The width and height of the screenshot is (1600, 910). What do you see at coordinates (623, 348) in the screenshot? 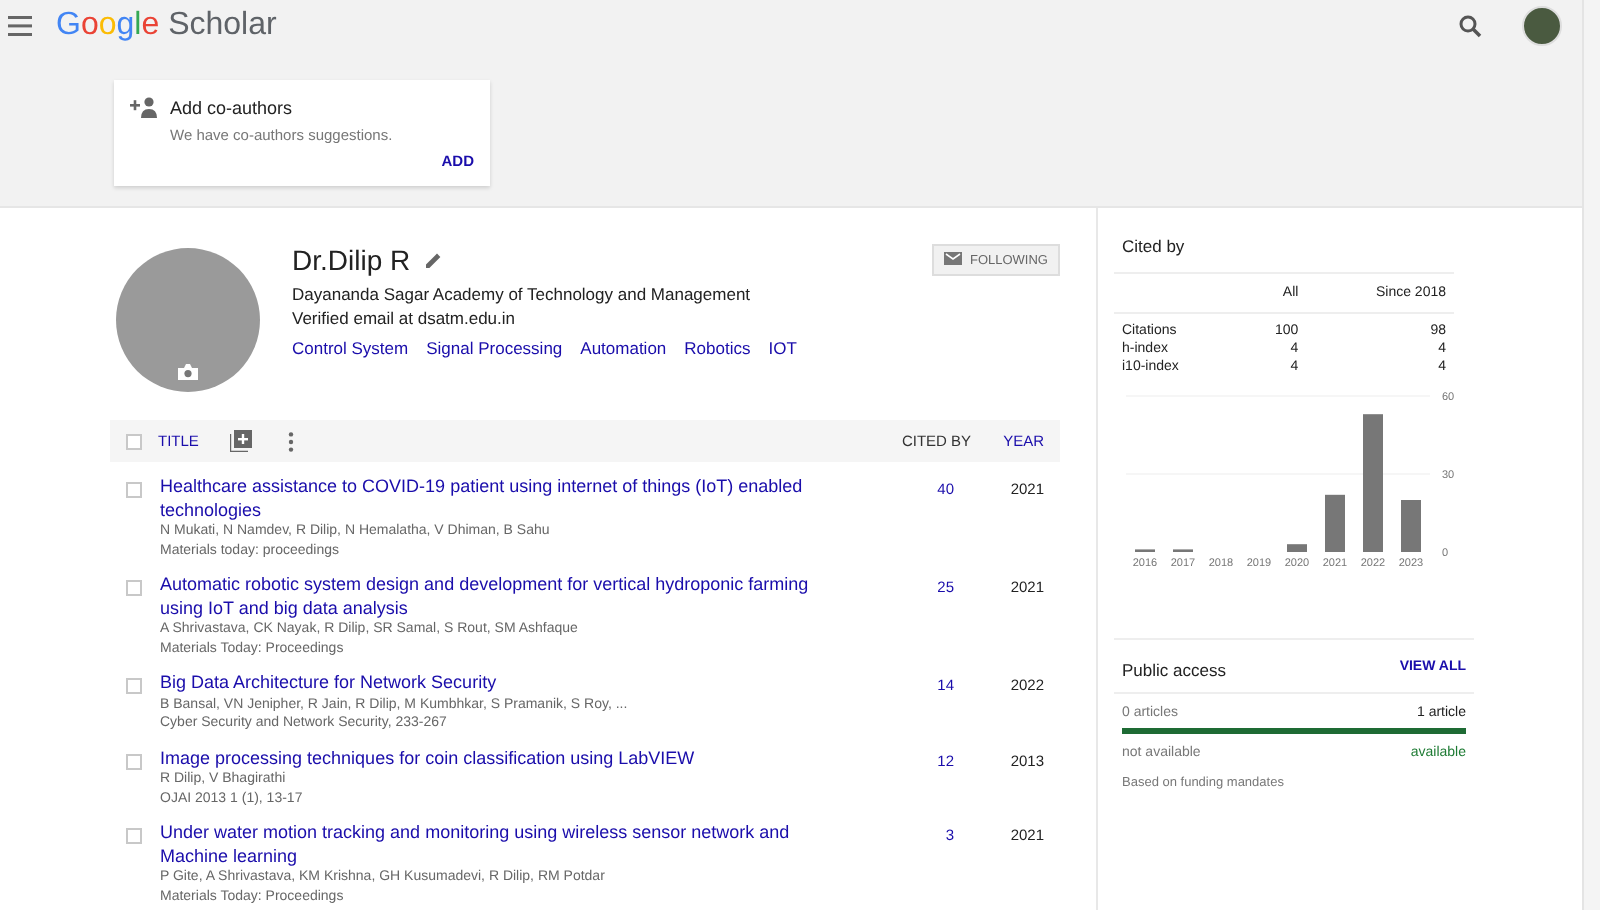
I see `interest-link: Automation` at bounding box center [623, 348].